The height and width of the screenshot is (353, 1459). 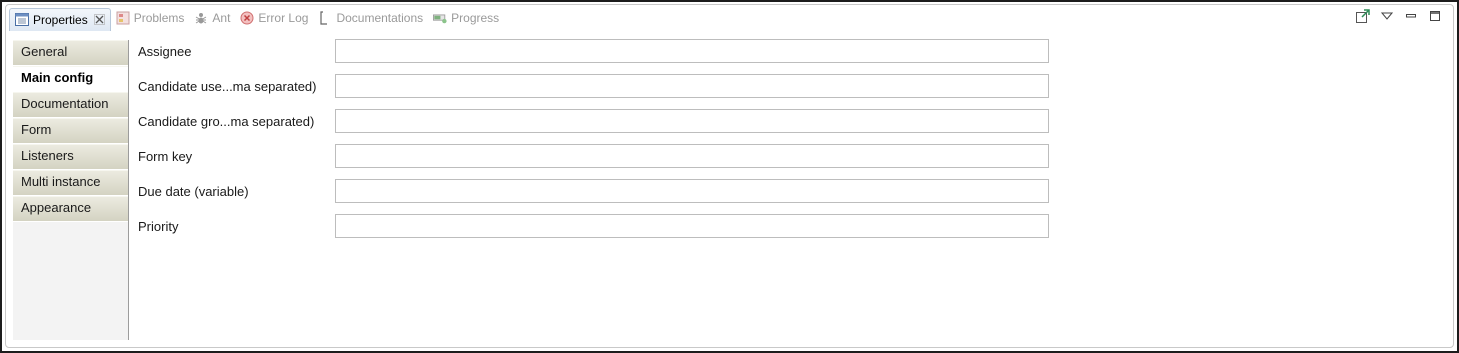 I want to click on priority-row: Priority, so click(x=598, y=227).